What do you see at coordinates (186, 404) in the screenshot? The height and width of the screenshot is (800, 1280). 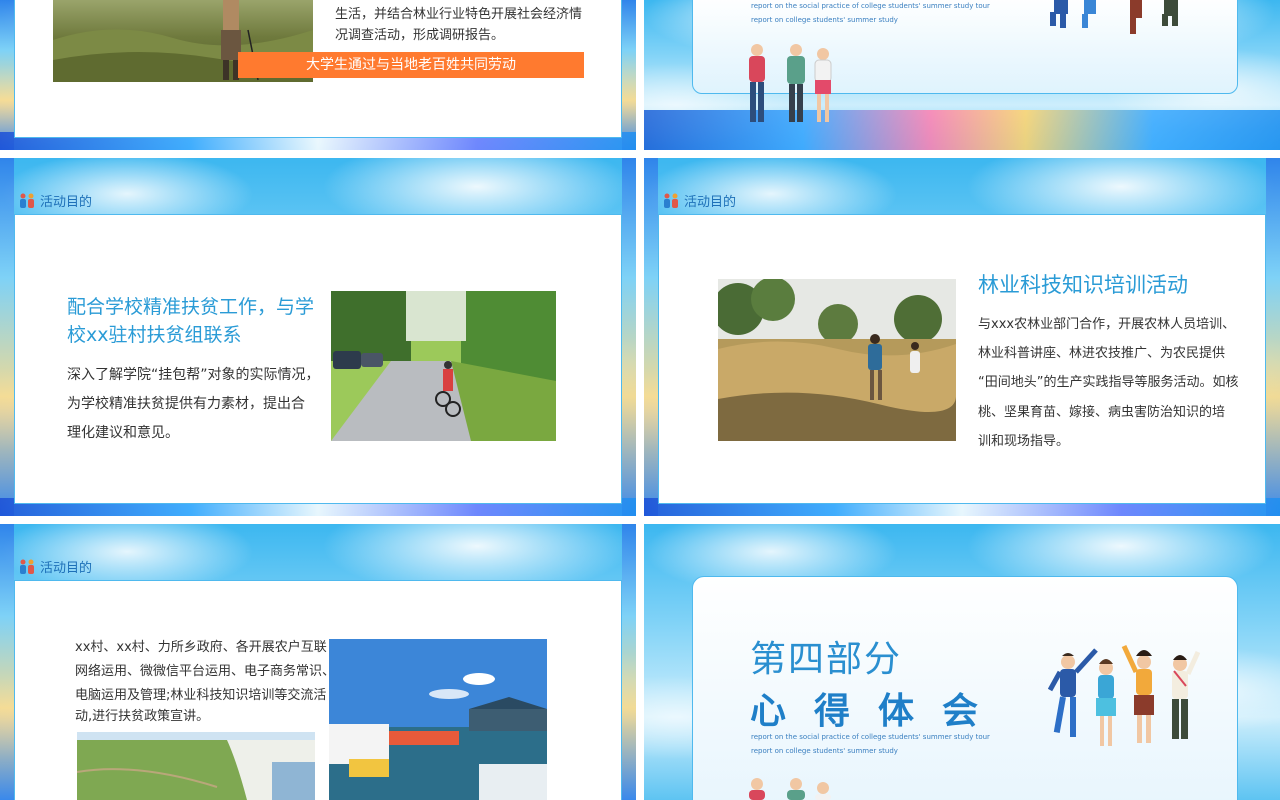 I see `slide3-body-line: 为学校精准扶贫提供有力素材，提出合` at bounding box center [186, 404].